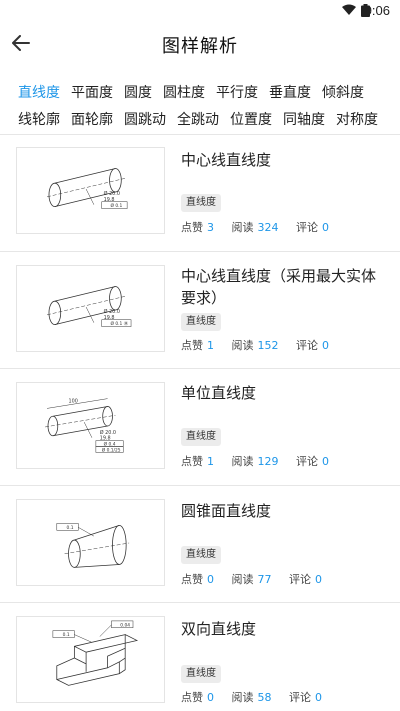 The width and height of the screenshot is (400, 711). Describe the element at coordinates (226, 511) in the screenshot. I see `item-title: 圆锥面直线度` at that location.